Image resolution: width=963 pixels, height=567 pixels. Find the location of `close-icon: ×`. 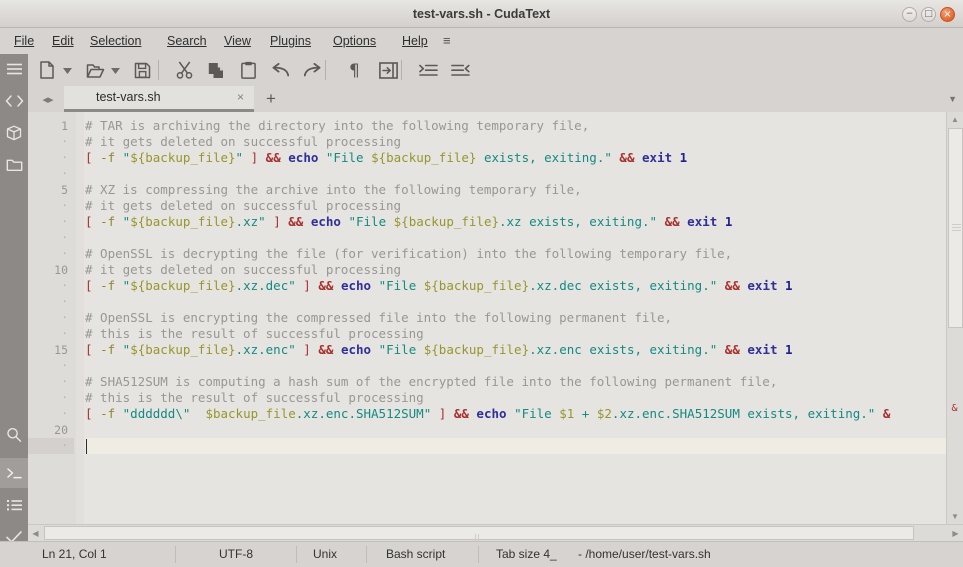

close-icon: × is located at coordinates (947, 14).